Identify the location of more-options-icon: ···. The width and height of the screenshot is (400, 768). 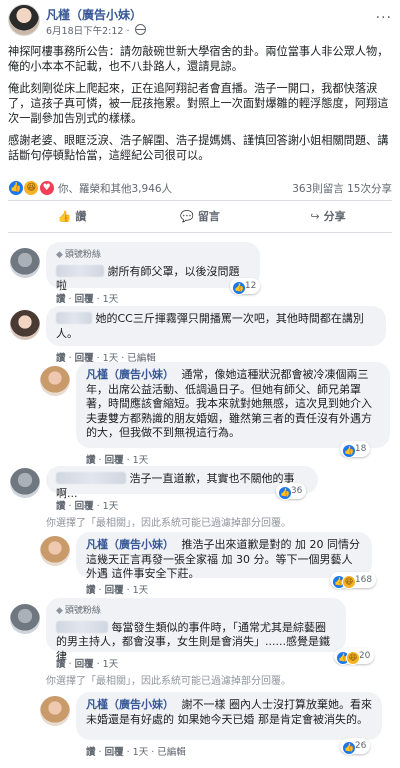
(384, 18).